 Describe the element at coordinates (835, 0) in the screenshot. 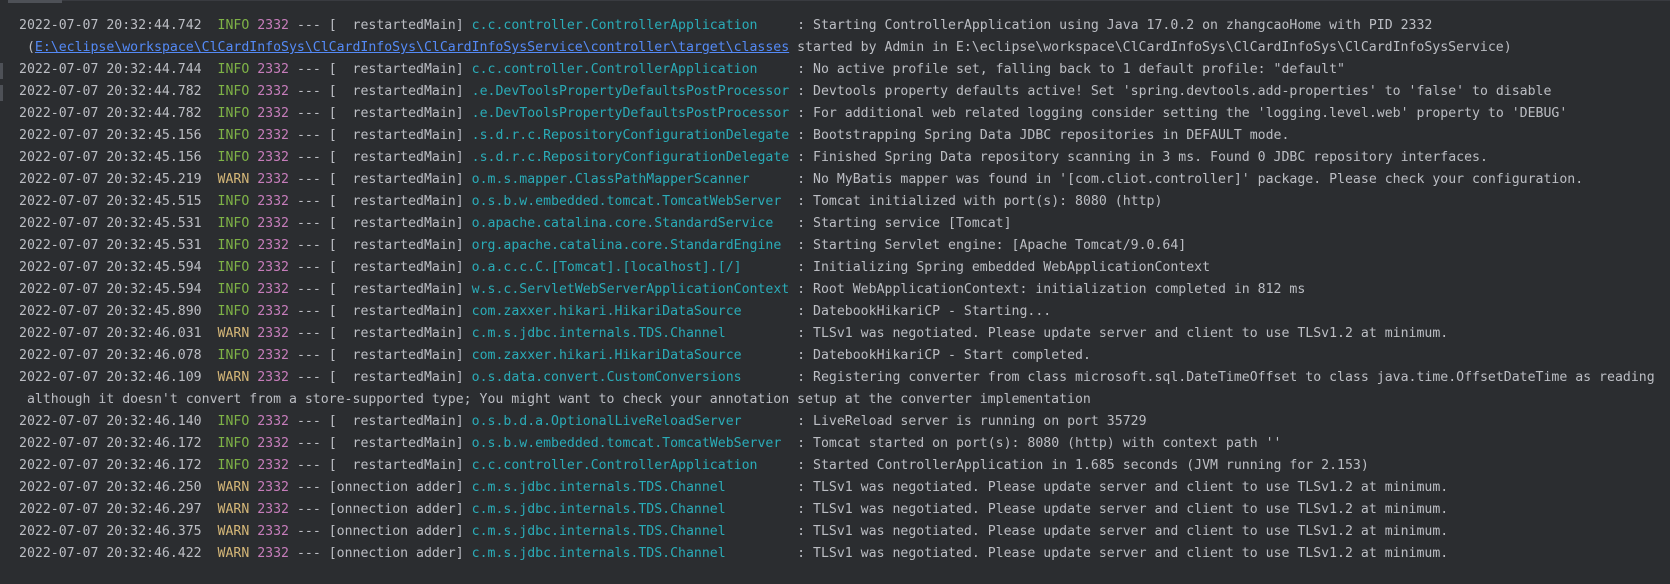

I see `panel-top-border` at that location.